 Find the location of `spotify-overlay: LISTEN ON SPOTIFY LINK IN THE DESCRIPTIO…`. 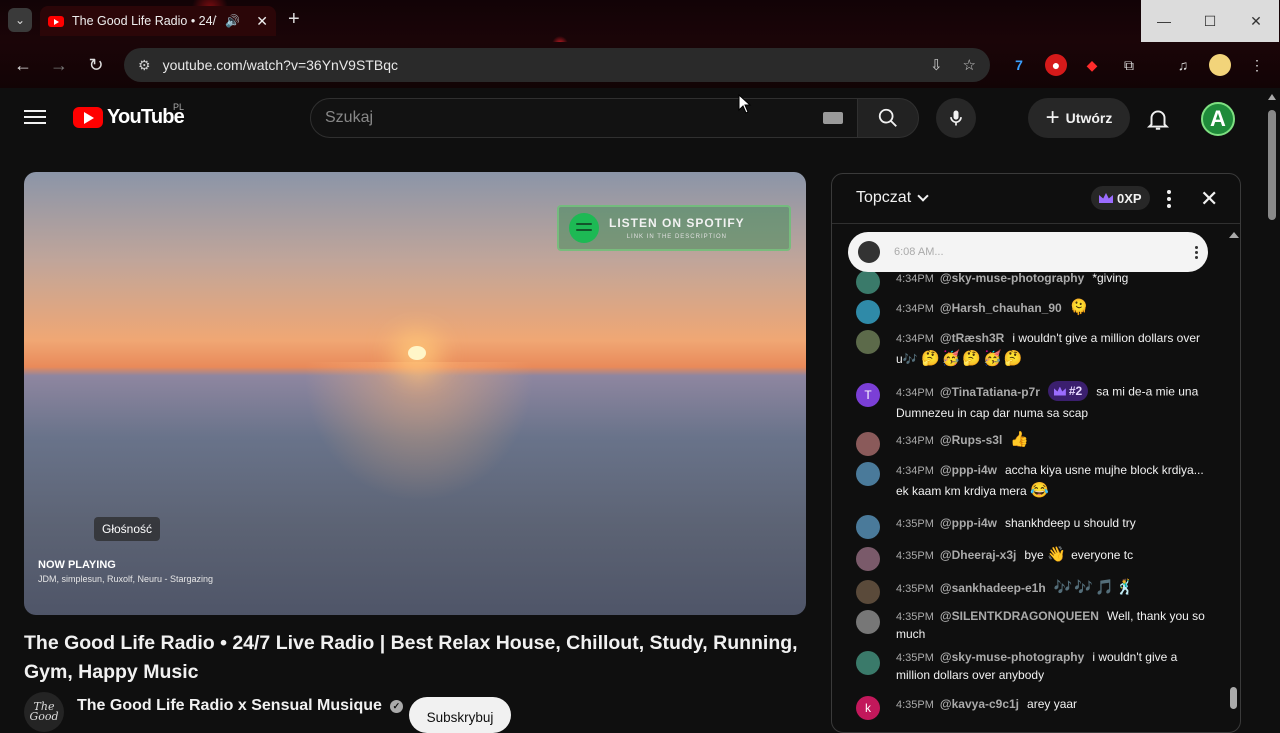

spotify-overlay: LISTEN ON SPOTIFY LINK IN THE DESCRIPTIO… is located at coordinates (674, 228).